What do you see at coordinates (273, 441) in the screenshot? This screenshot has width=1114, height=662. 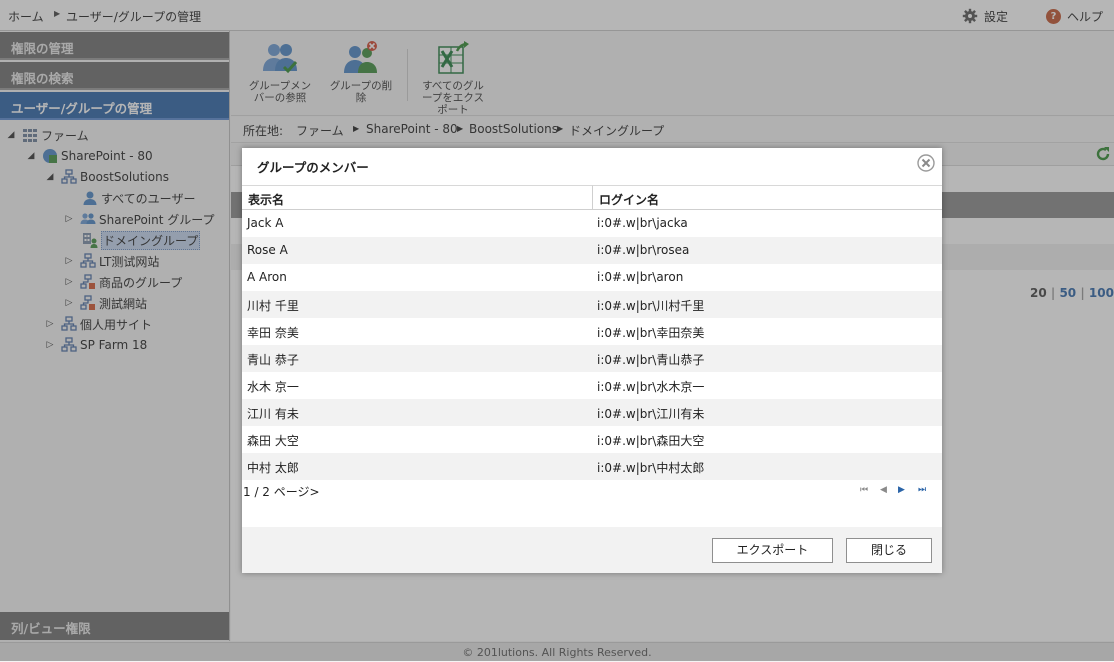 I see `cell-display-name: 森田 大空` at bounding box center [273, 441].